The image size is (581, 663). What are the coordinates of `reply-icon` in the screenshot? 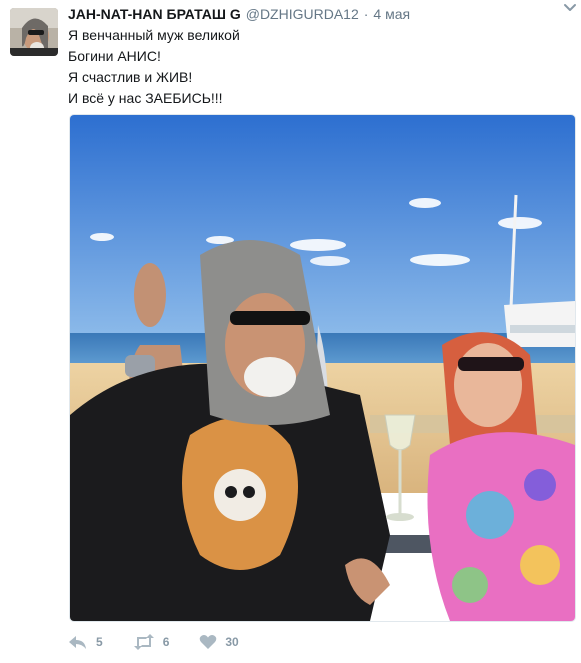 It's located at (78, 642).